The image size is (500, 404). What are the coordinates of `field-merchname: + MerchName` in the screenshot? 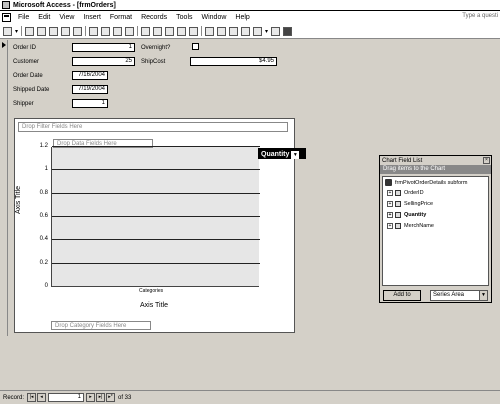 It's located at (410, 226).